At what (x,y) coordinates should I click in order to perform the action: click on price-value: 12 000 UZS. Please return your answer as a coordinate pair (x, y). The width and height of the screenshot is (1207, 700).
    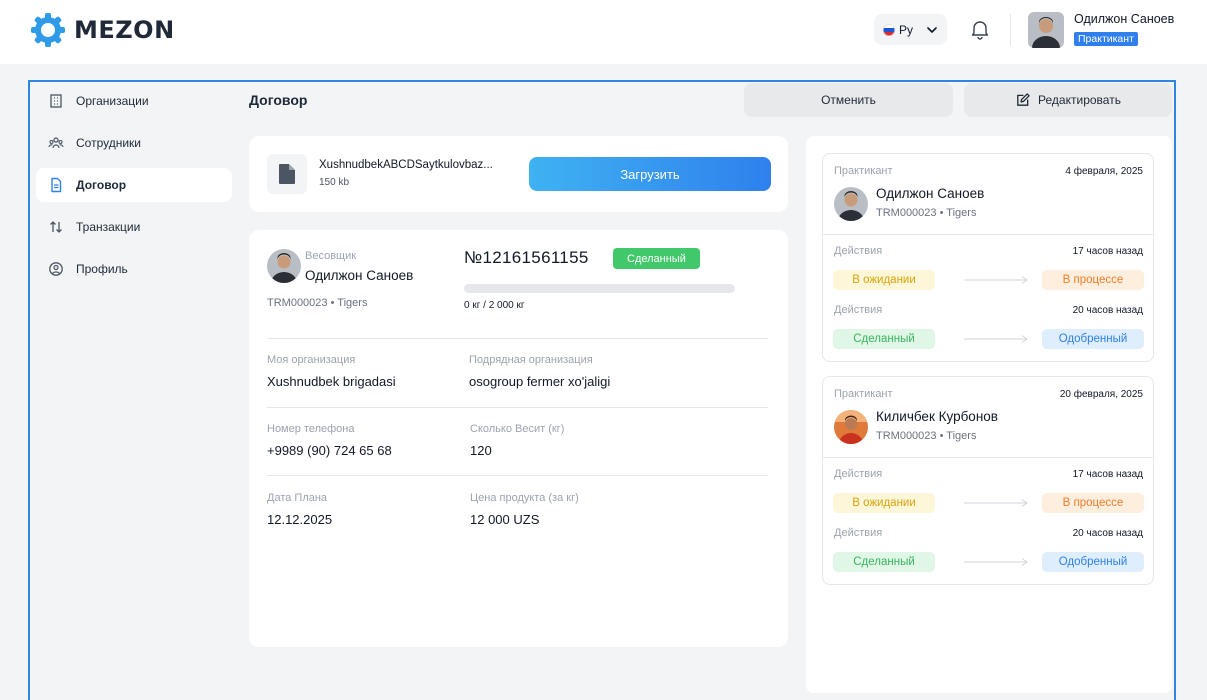
    Looking at the image, I should click on (505, 519).